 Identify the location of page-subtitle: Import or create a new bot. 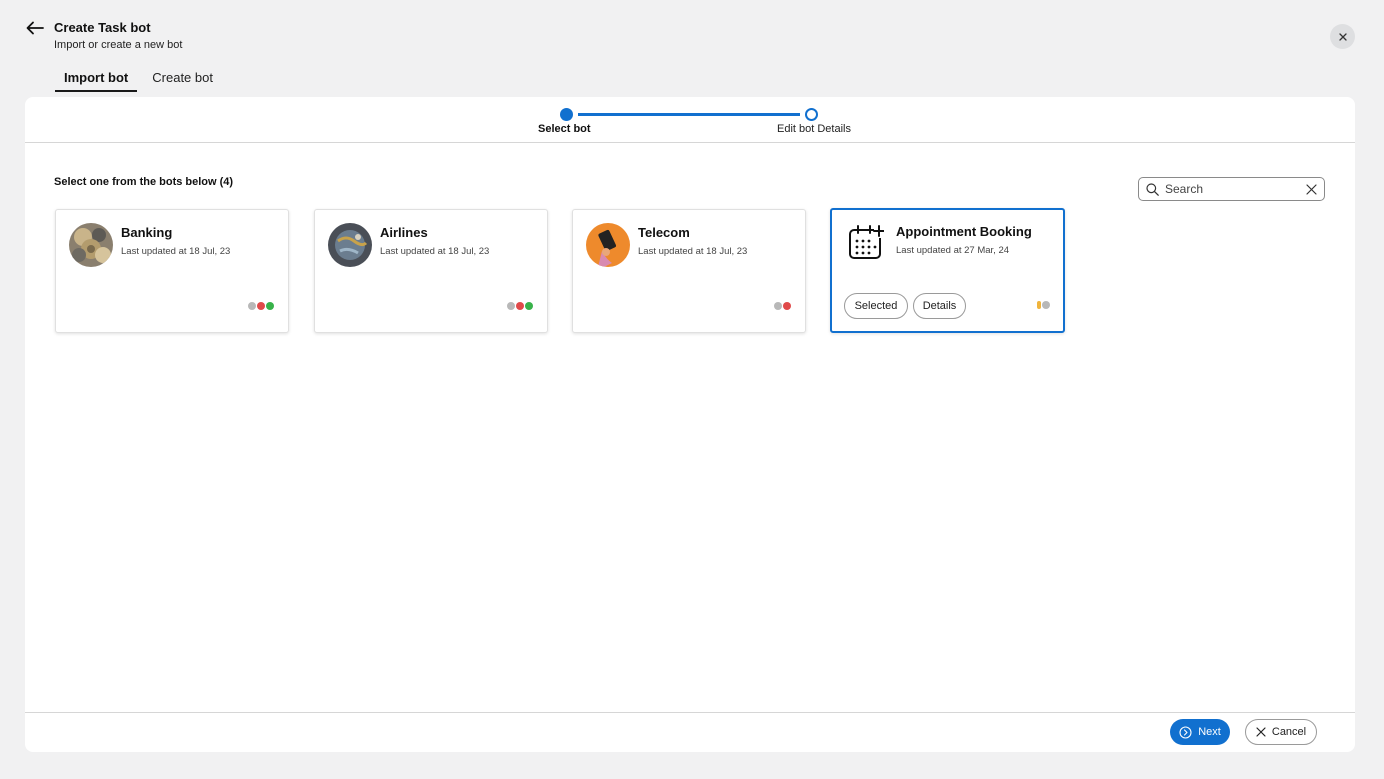
(118, 45).